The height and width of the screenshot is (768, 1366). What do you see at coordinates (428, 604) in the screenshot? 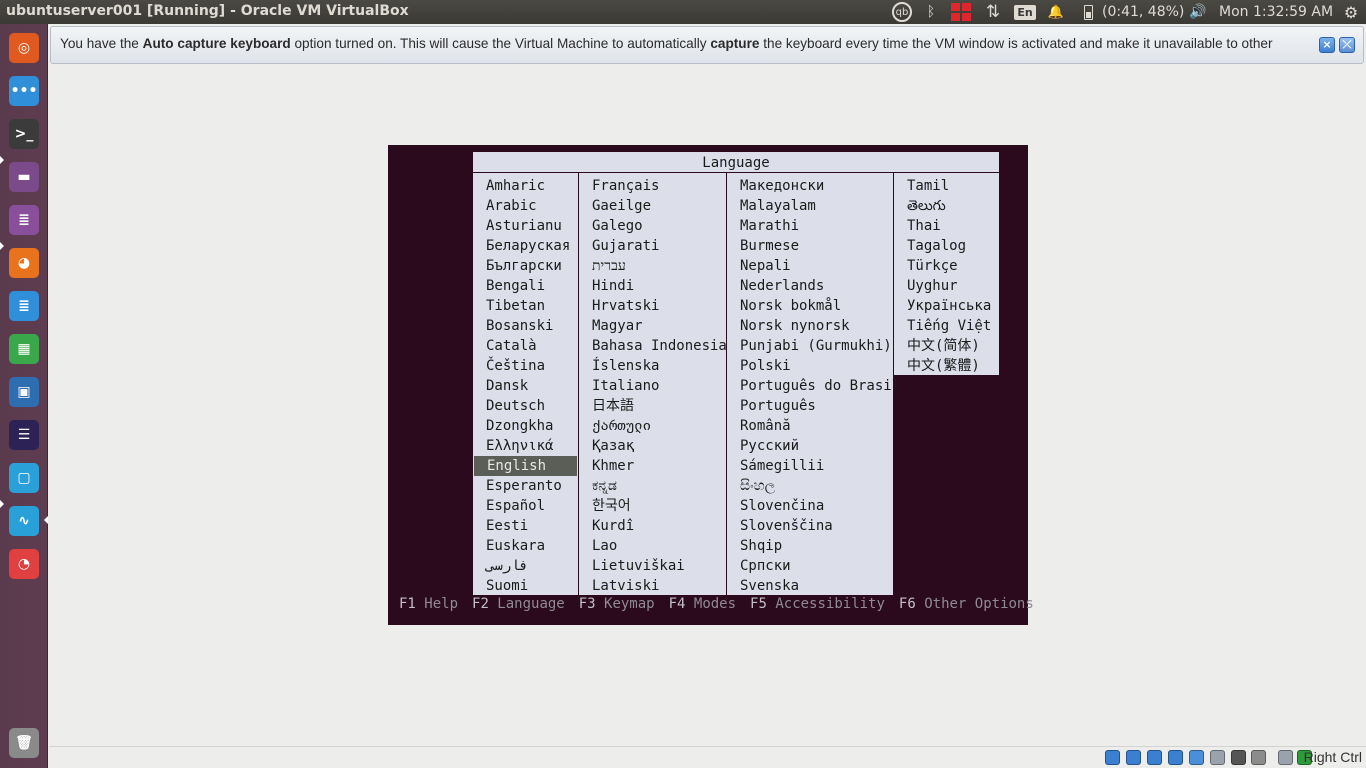
I see `fkey-f1: F1 Help` at bounding box center [428, 604].